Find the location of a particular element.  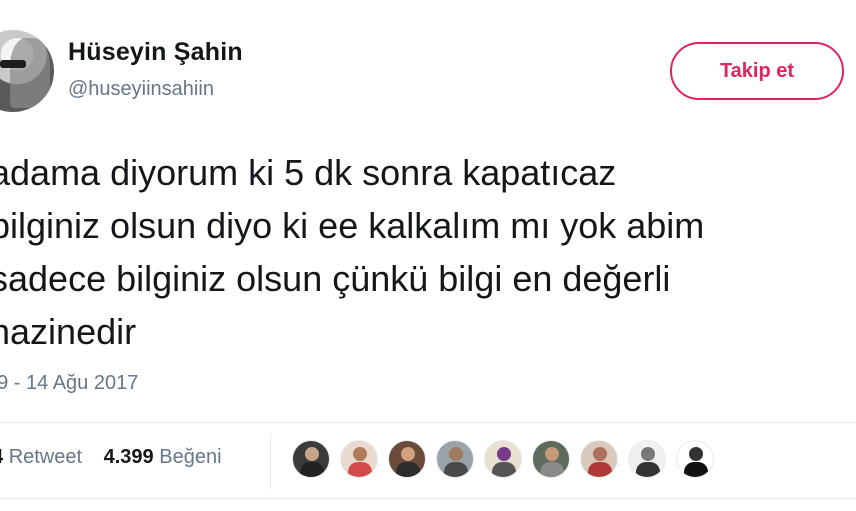

avatar-sunglasses is located at coordinates (13, 64).